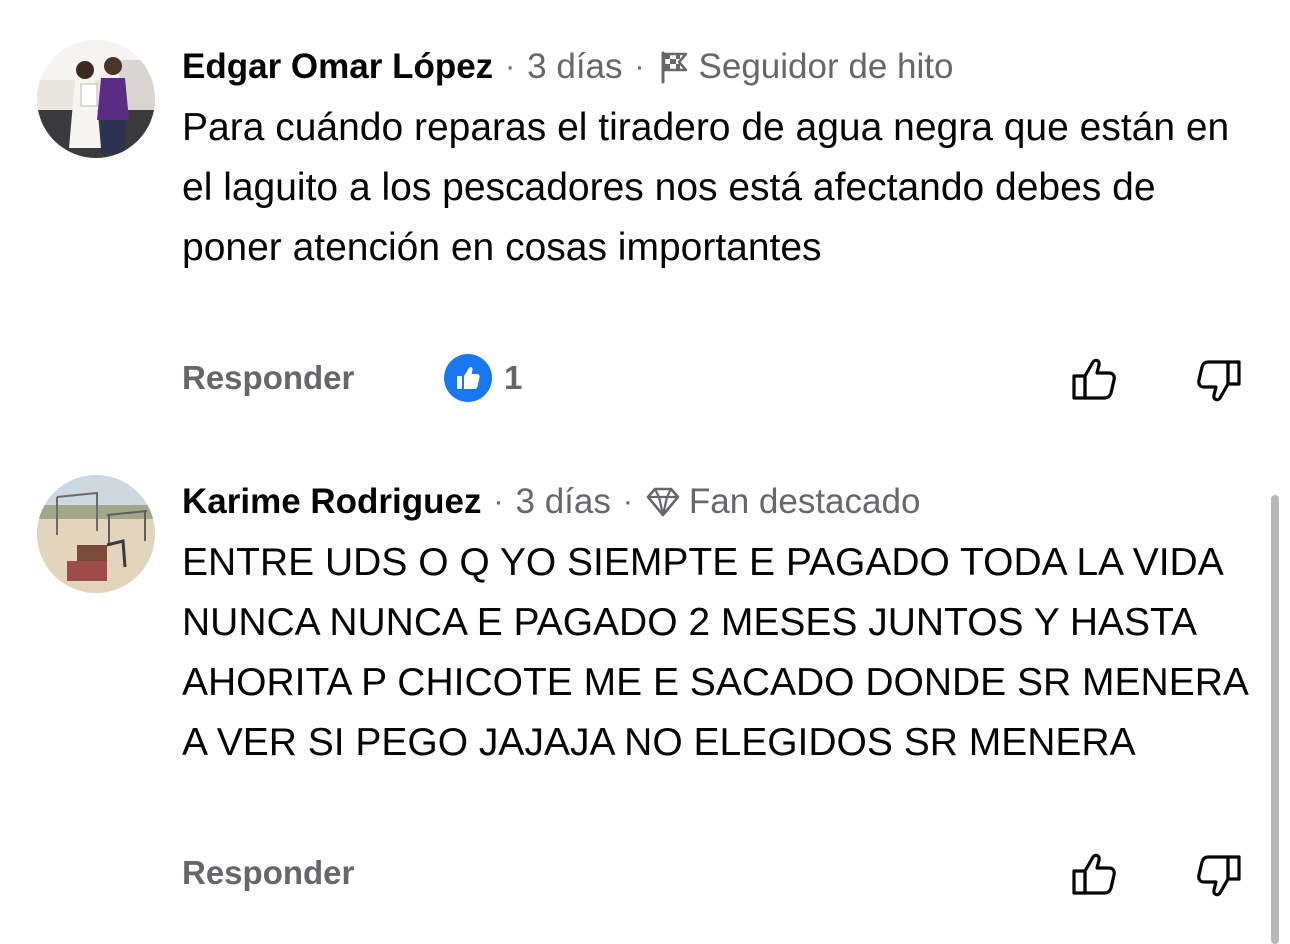 The width and height of the screenshot is (1290, 944). I want to click on scrollbar, so click(1275, 719).